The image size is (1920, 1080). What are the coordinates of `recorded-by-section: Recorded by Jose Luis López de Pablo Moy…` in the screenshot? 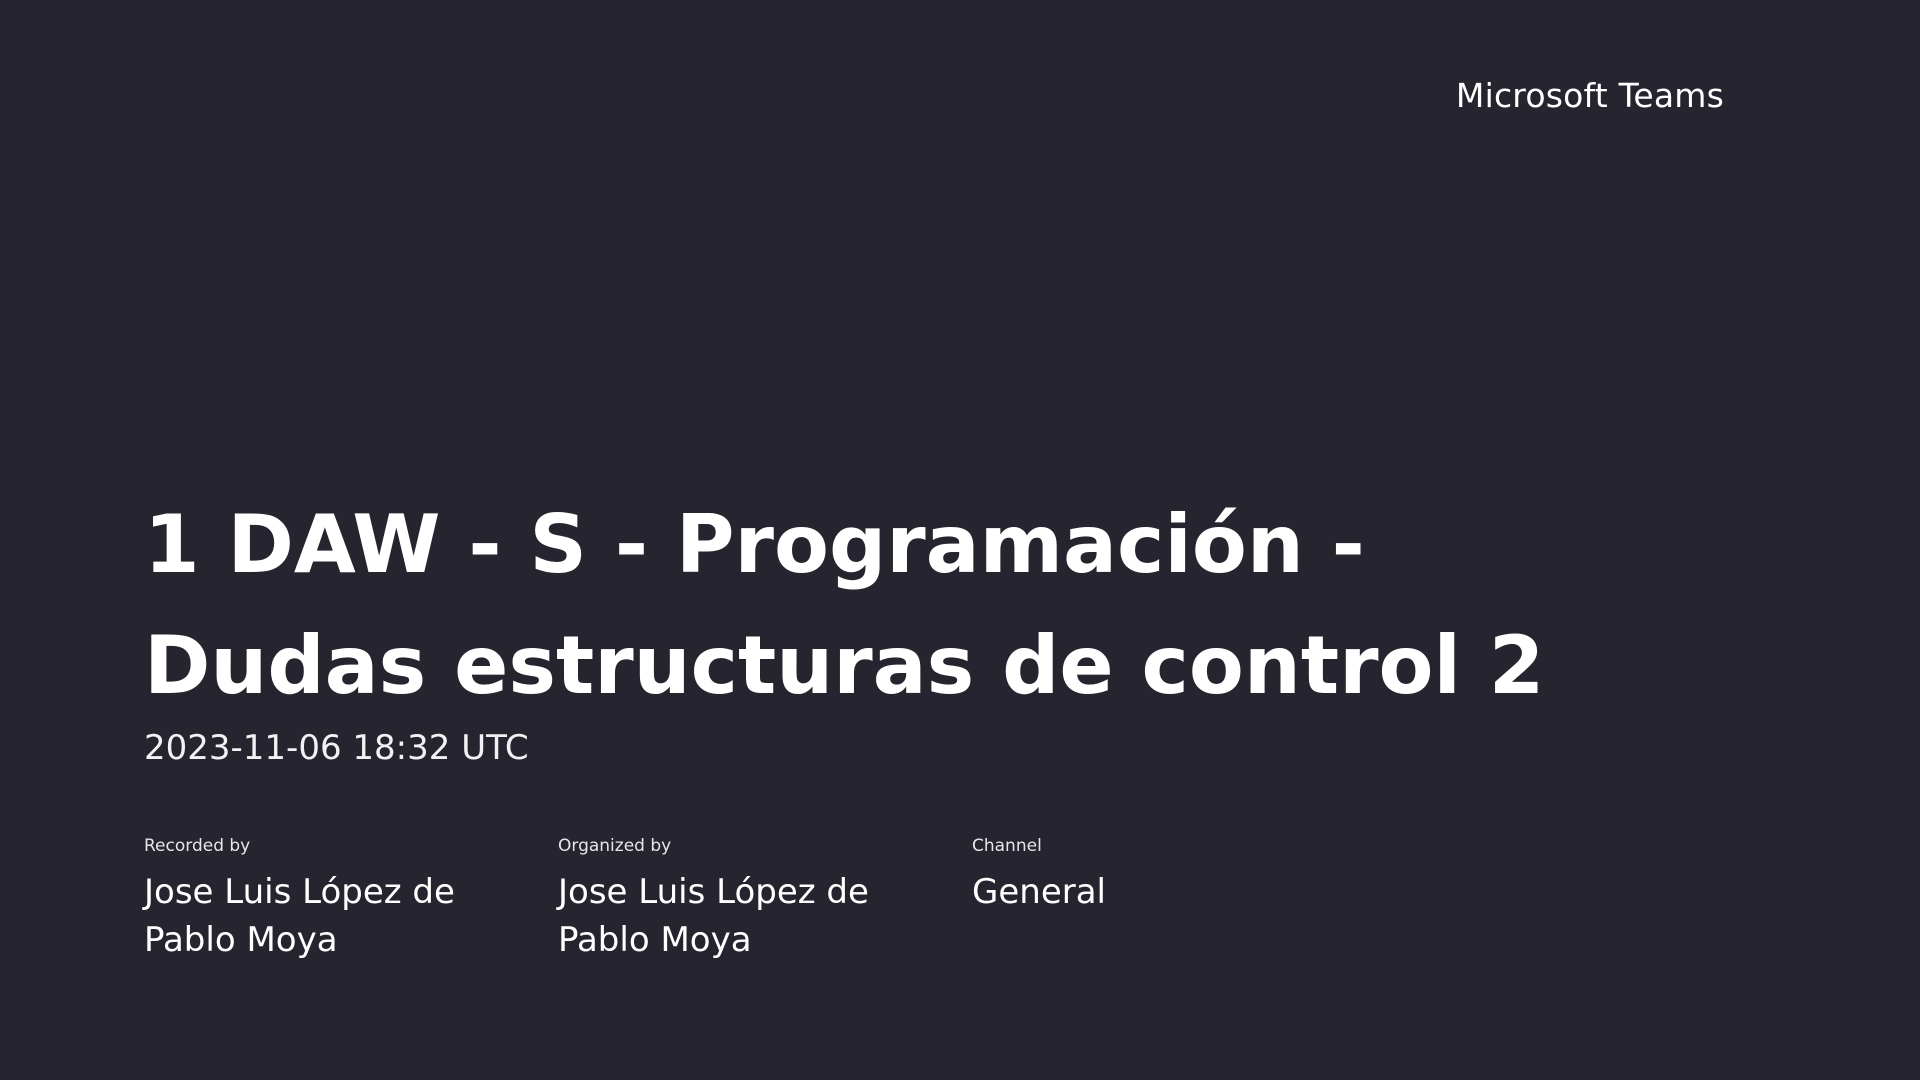 It's located at (351, 900).